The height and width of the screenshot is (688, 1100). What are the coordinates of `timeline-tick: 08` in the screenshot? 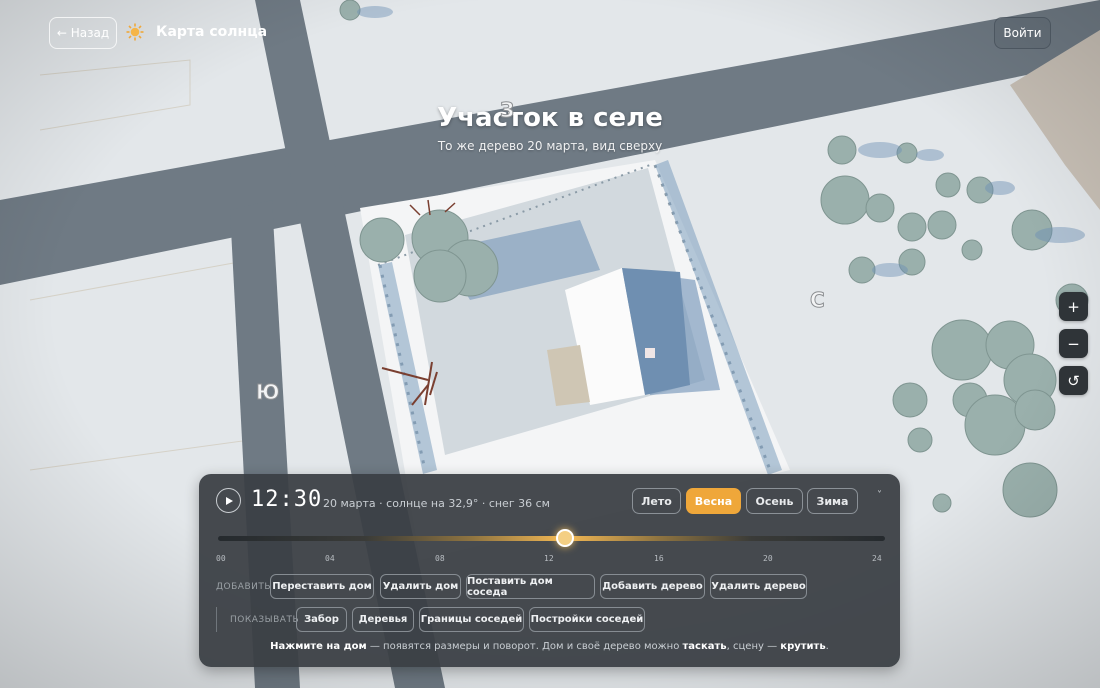 It's located at (440, 558).